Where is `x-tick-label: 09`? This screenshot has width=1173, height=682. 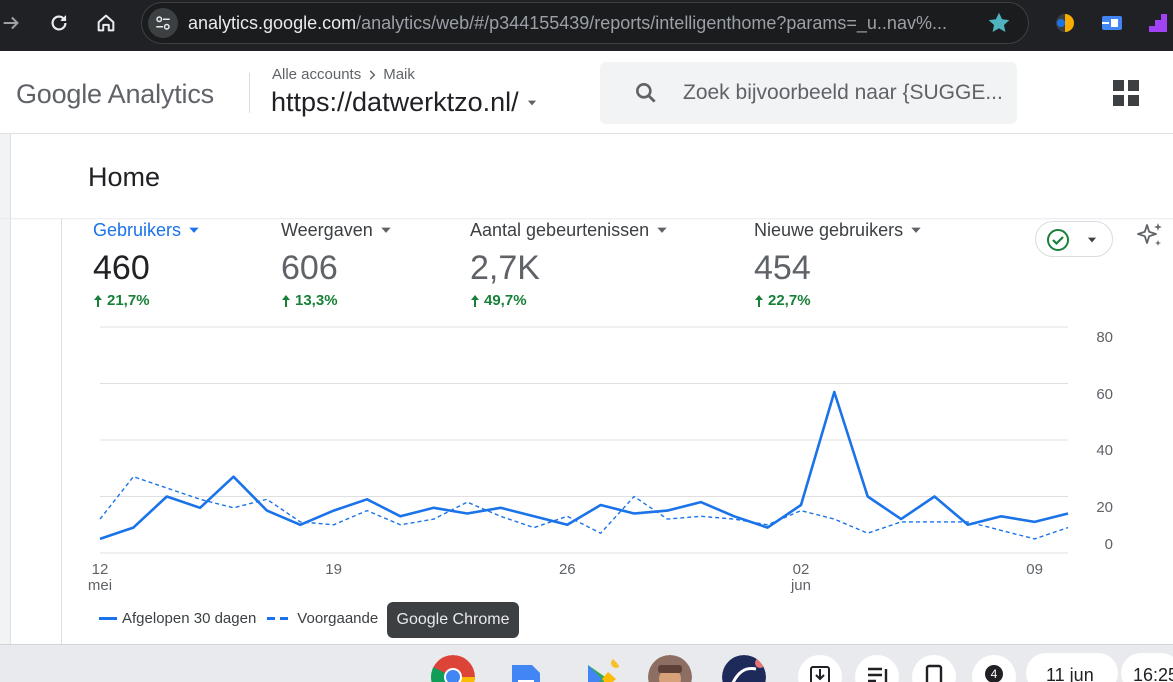
x-tick-label: 09 is located at coordinates (1034, 569).